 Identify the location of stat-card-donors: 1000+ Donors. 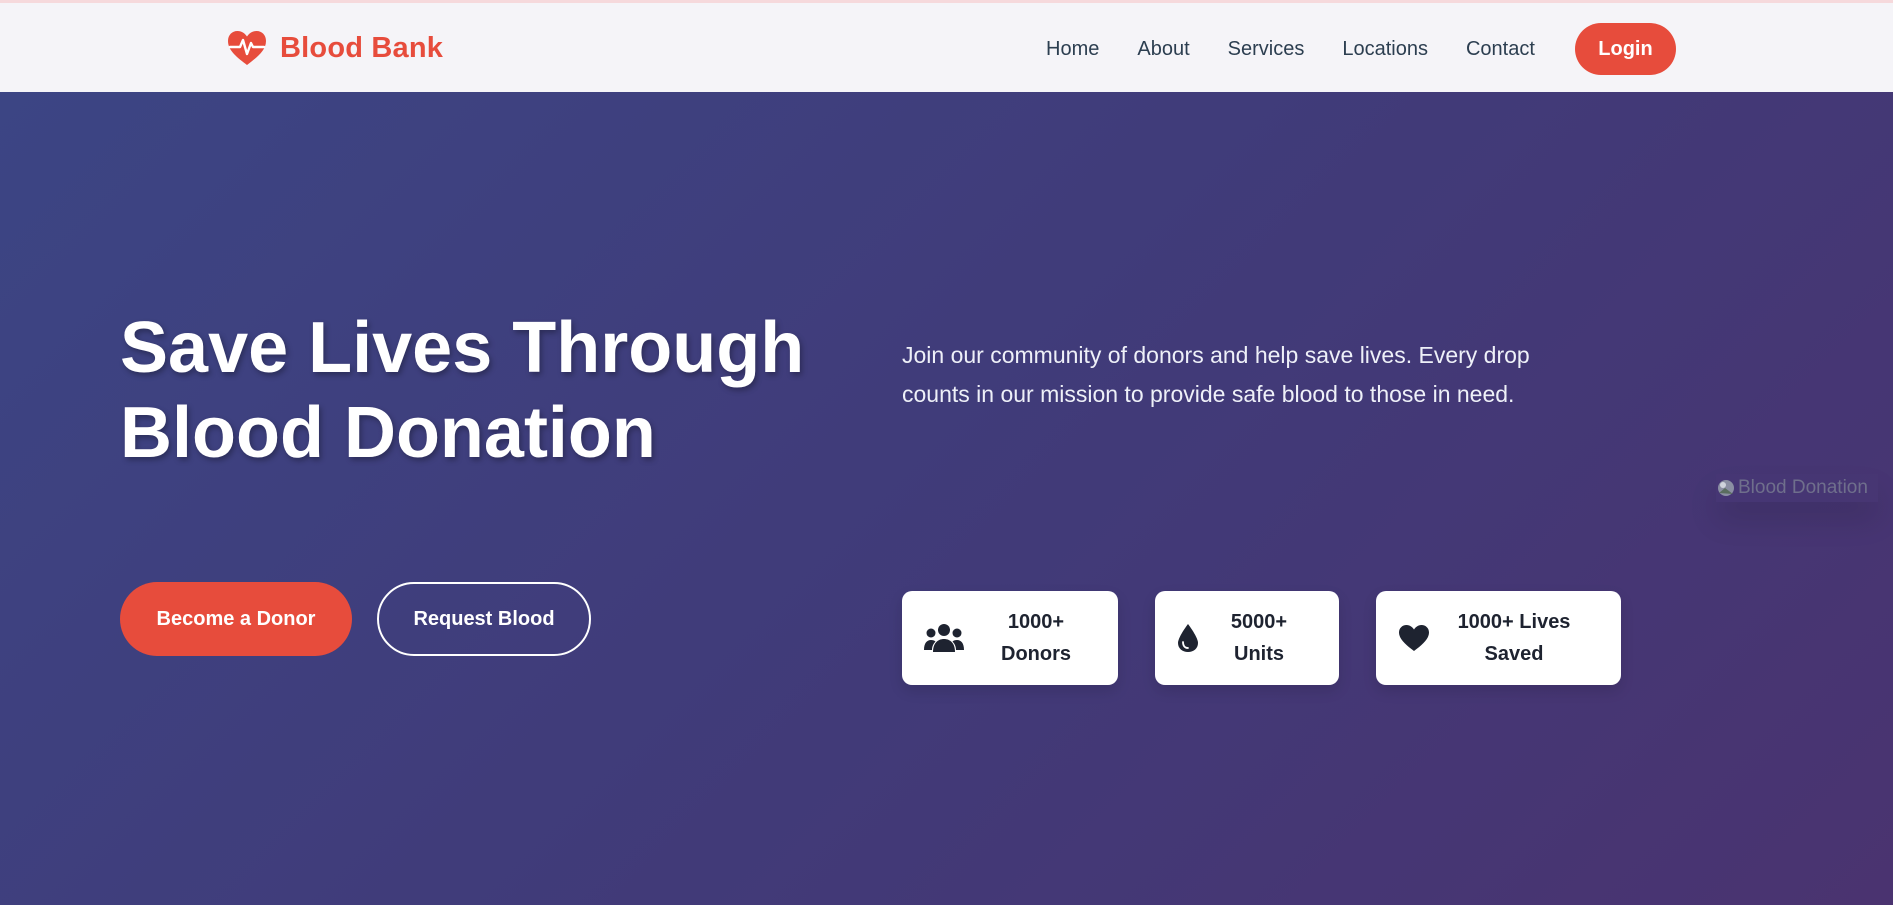
(1010, 638).